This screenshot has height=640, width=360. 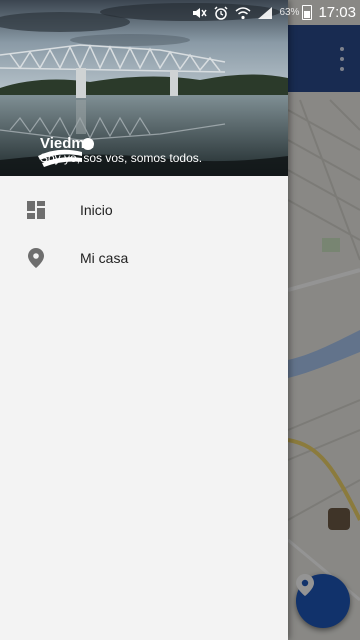 I want to click on battery-percent: 63%, so click(x=289, y=12).